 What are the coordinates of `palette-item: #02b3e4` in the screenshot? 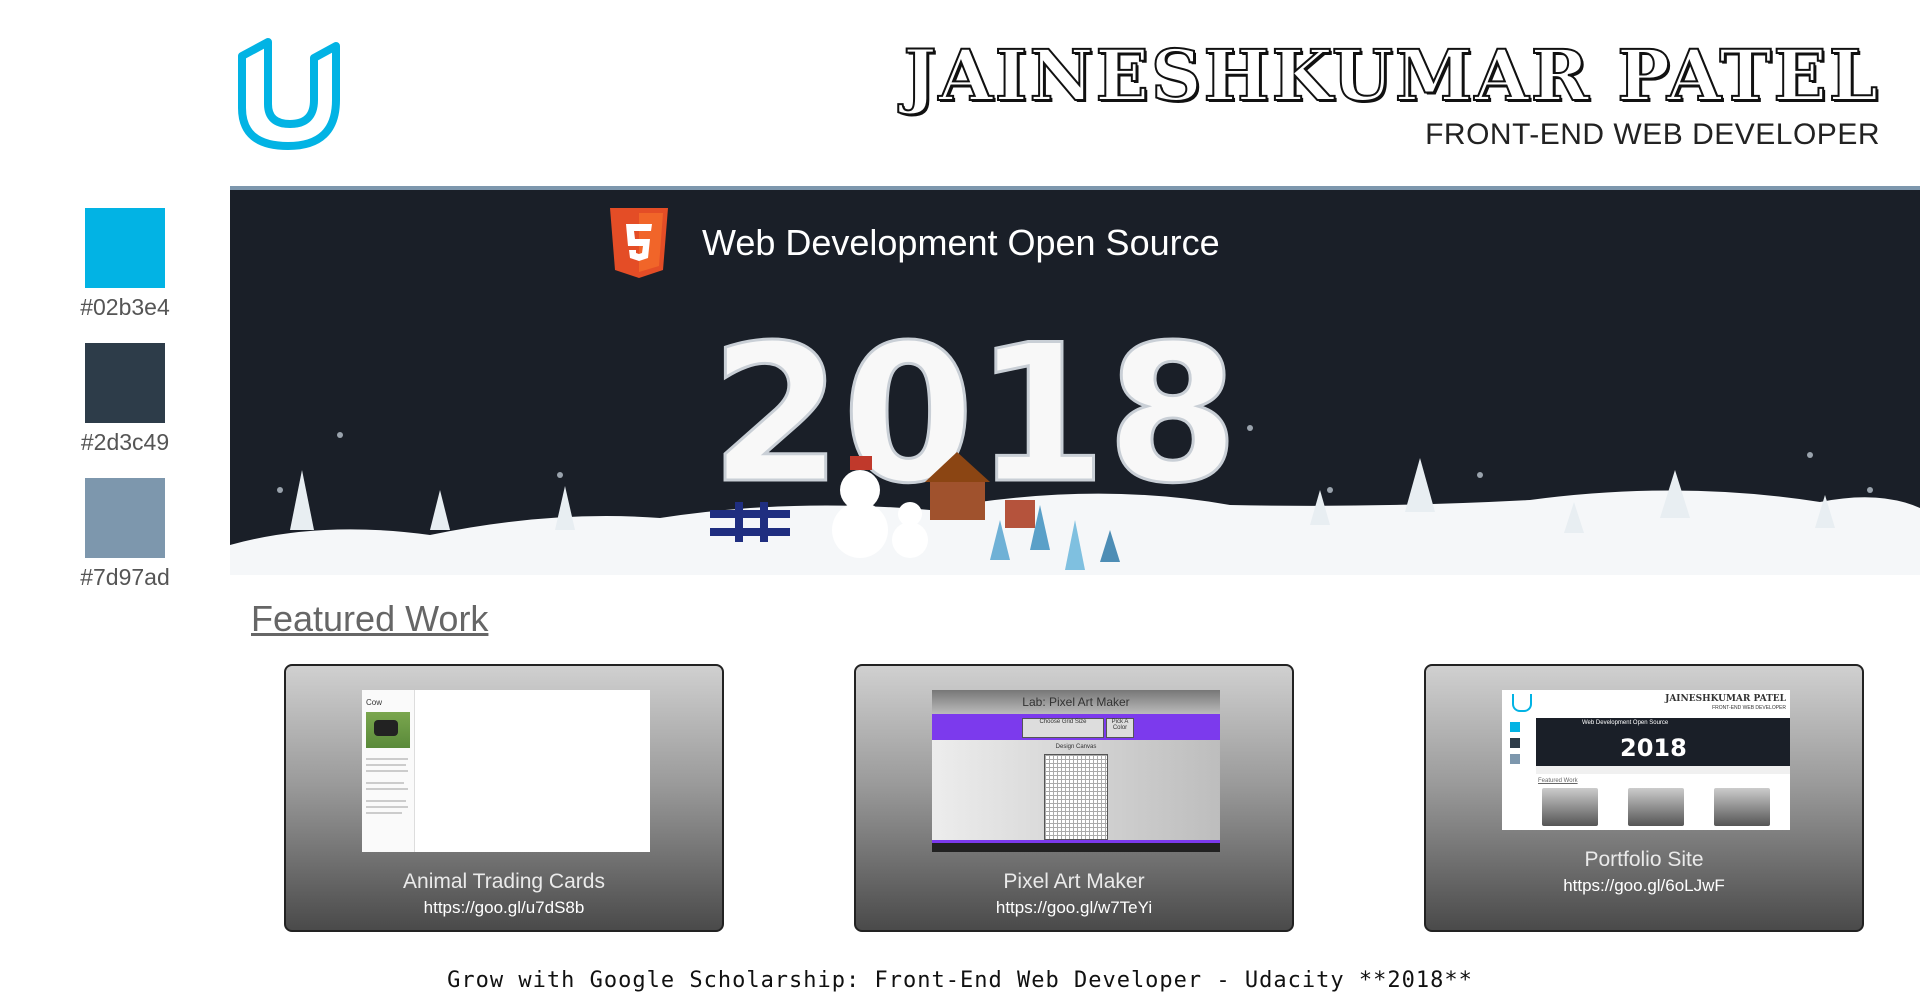 It's located at (125, 264).